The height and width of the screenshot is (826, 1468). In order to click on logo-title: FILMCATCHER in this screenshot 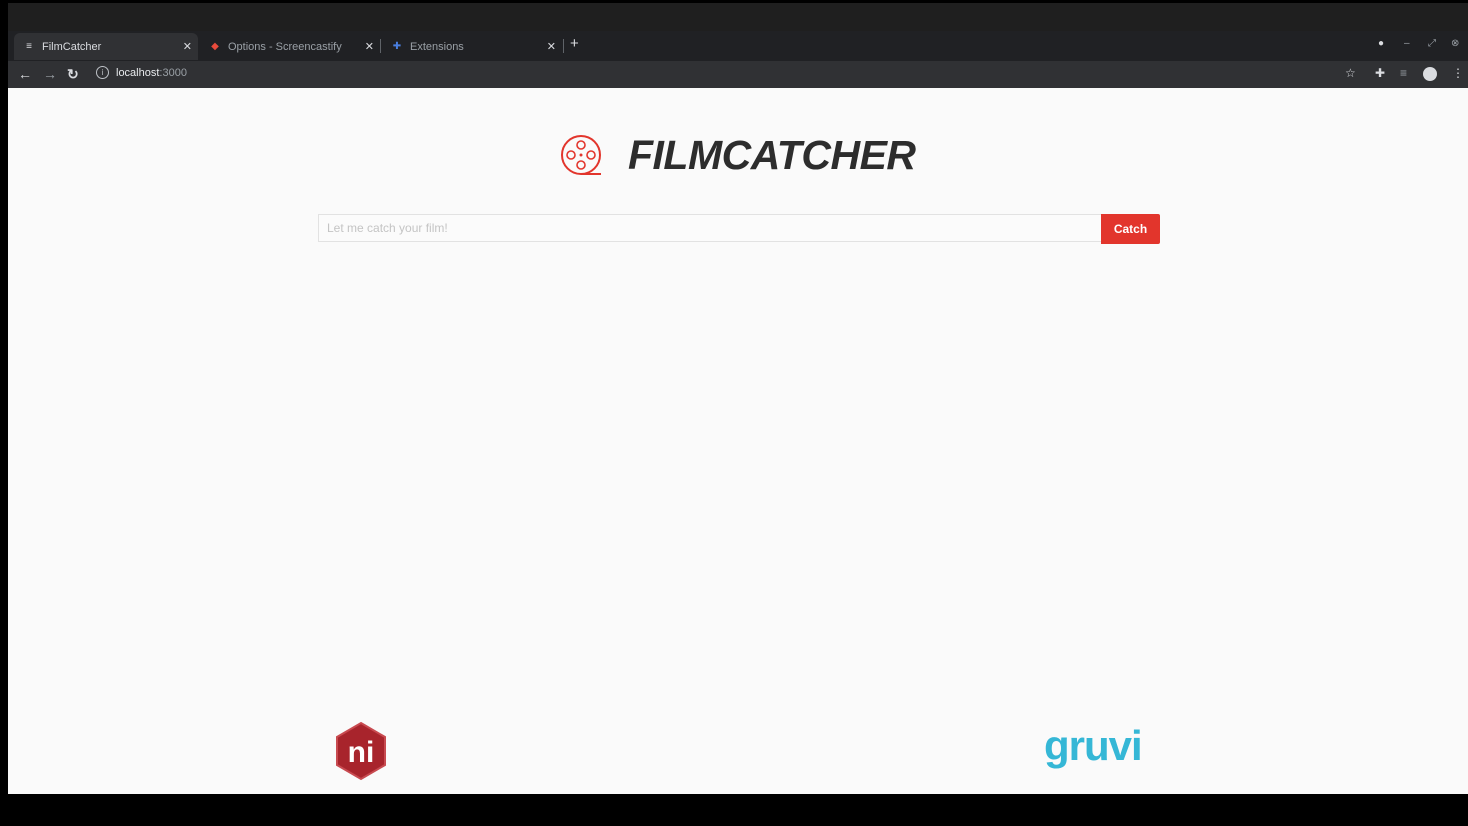, I will do `click(772, 155)`.